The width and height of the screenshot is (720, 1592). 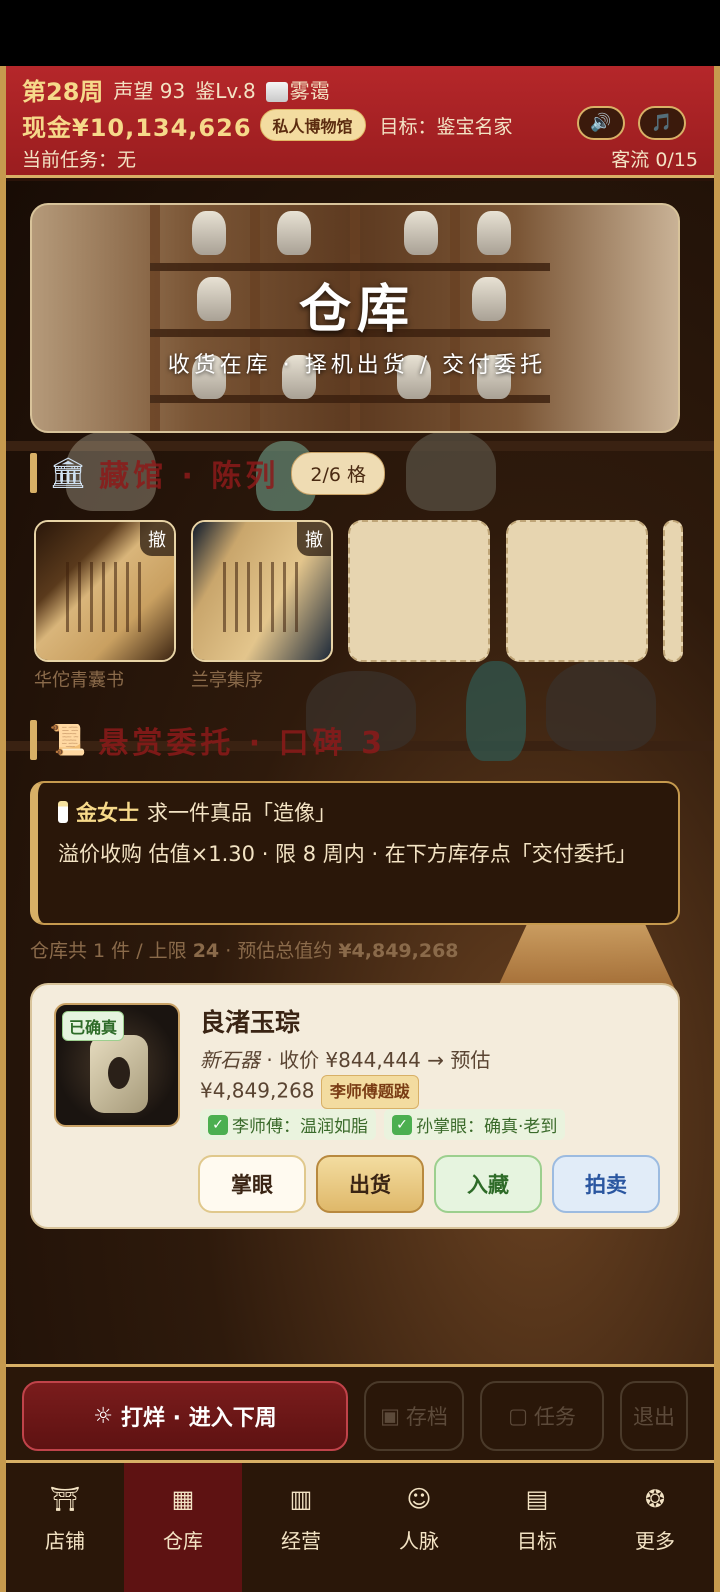 I want to click on tab-shop: ⛩ 店铺, so click(x=65, y=1527).